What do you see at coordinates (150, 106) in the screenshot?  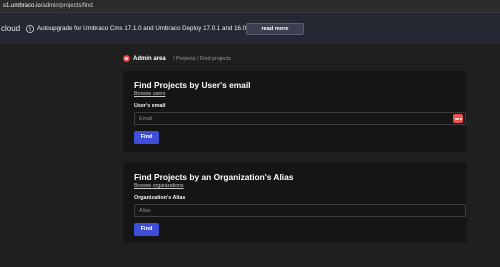 I see `email-field-label: User's email` at bounding box center [150, 106].